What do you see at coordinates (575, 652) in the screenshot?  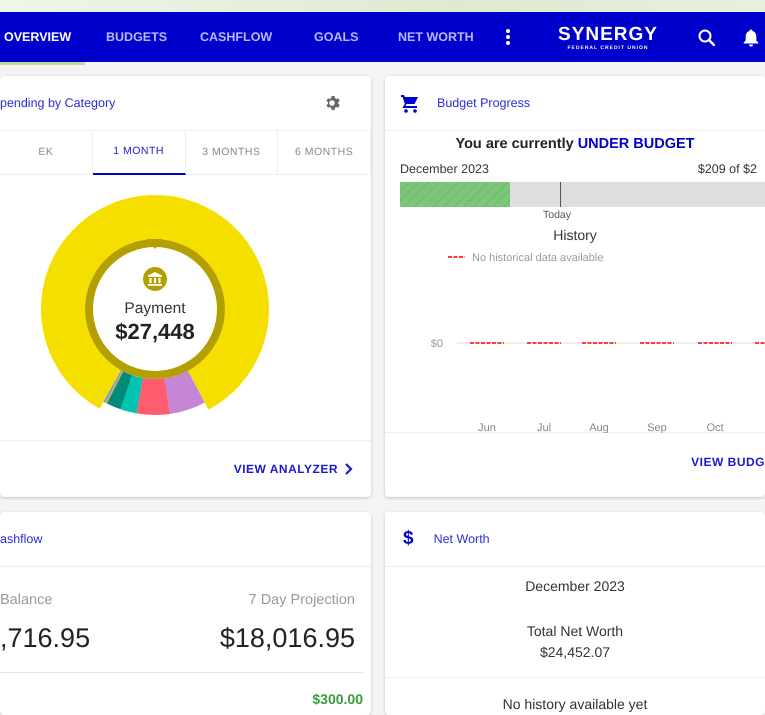 I see `net-worth-amount: $24,452.07` at bounding box center [575, 652].